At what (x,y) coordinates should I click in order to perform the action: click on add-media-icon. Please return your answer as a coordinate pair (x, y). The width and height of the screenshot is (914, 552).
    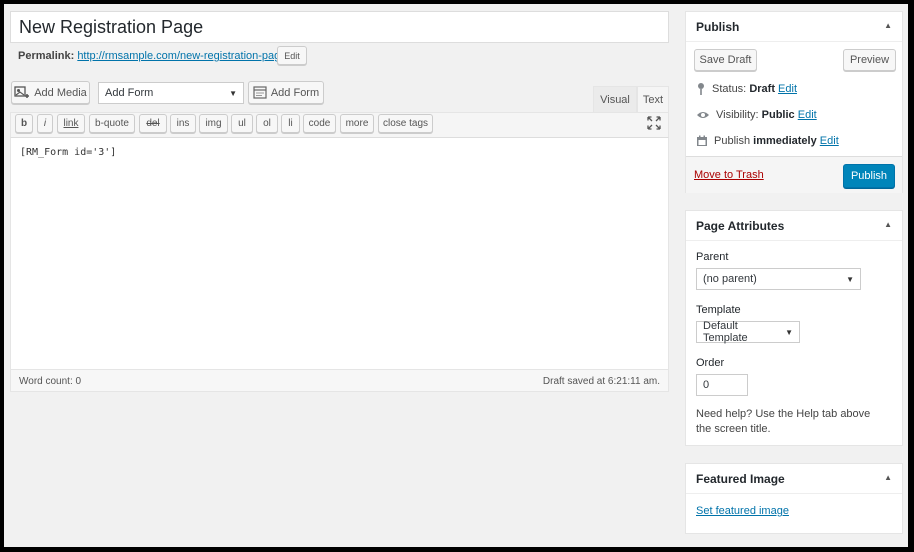
    Looking at the image, I should click on (22, 91).